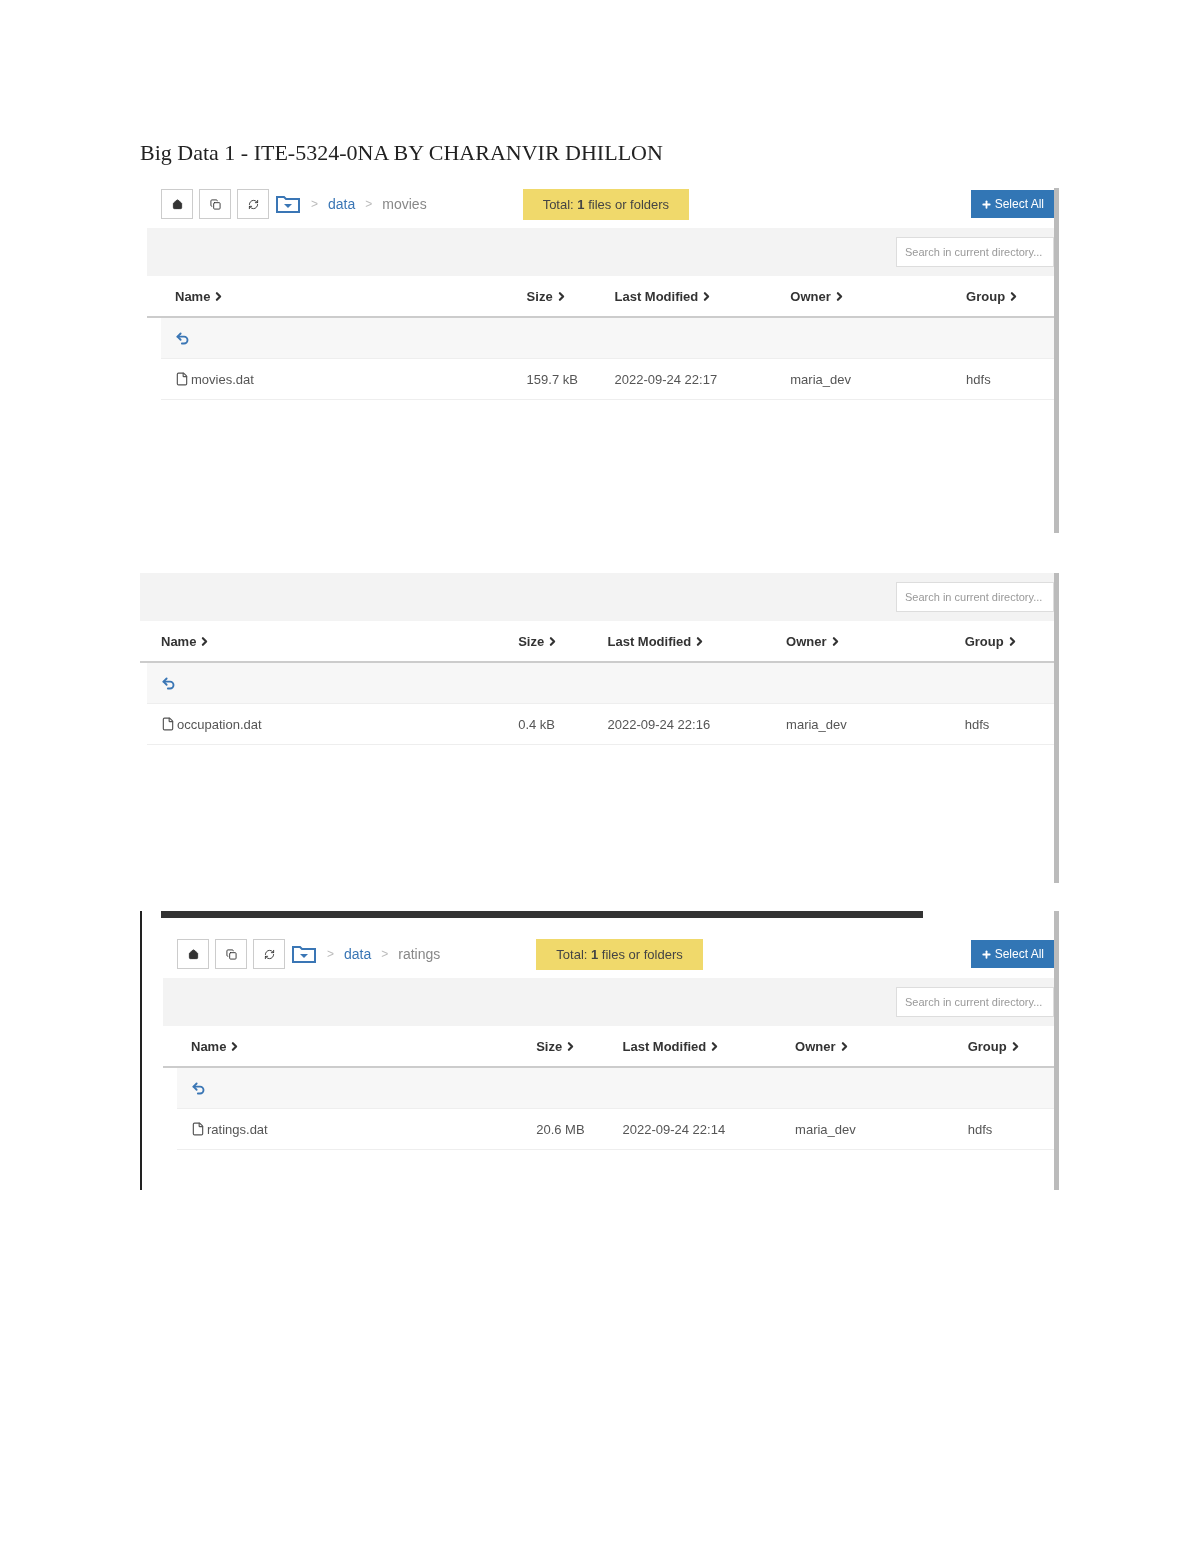  Describe the element at coordinates (237, 1129) in the screenshot. I see `file-name: ratings.dat` at that location.